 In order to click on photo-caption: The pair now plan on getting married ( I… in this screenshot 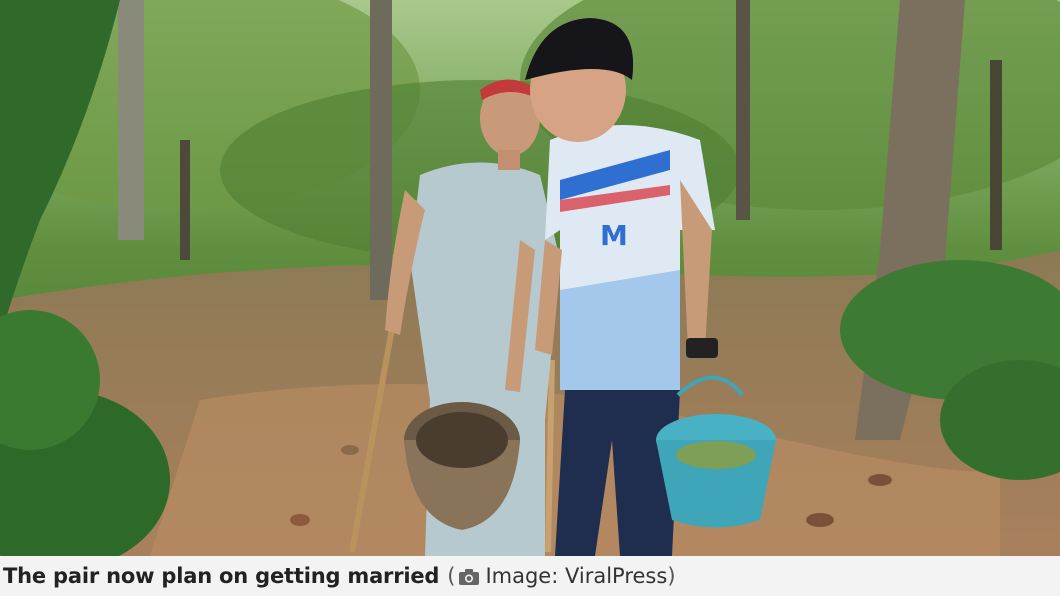, I will do `click(530, 576)`.